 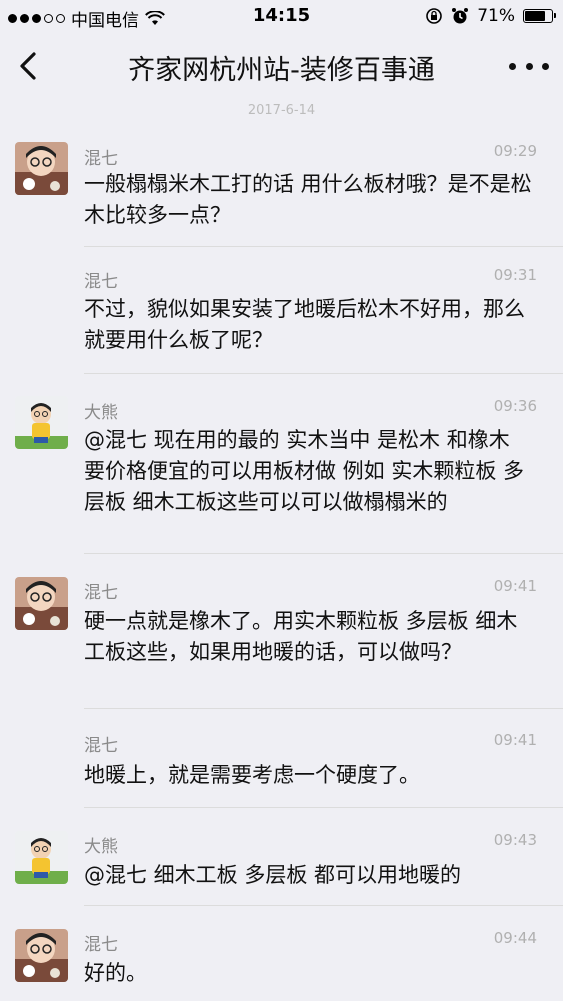 What do you see at coordinates (273, 875) in the screenshot?
I see `message-text: @混七 细木工板 多层板 都可以用地暖的` at bounding box center [273, 875].